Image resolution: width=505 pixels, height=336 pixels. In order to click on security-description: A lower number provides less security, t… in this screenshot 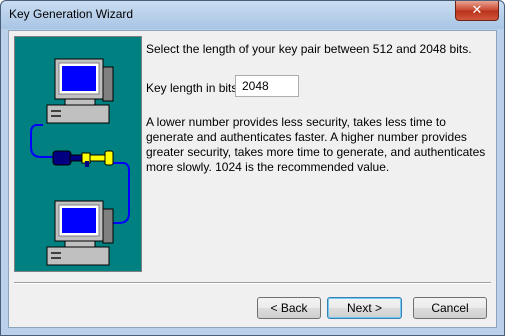, I will do `click(316, 144)`.